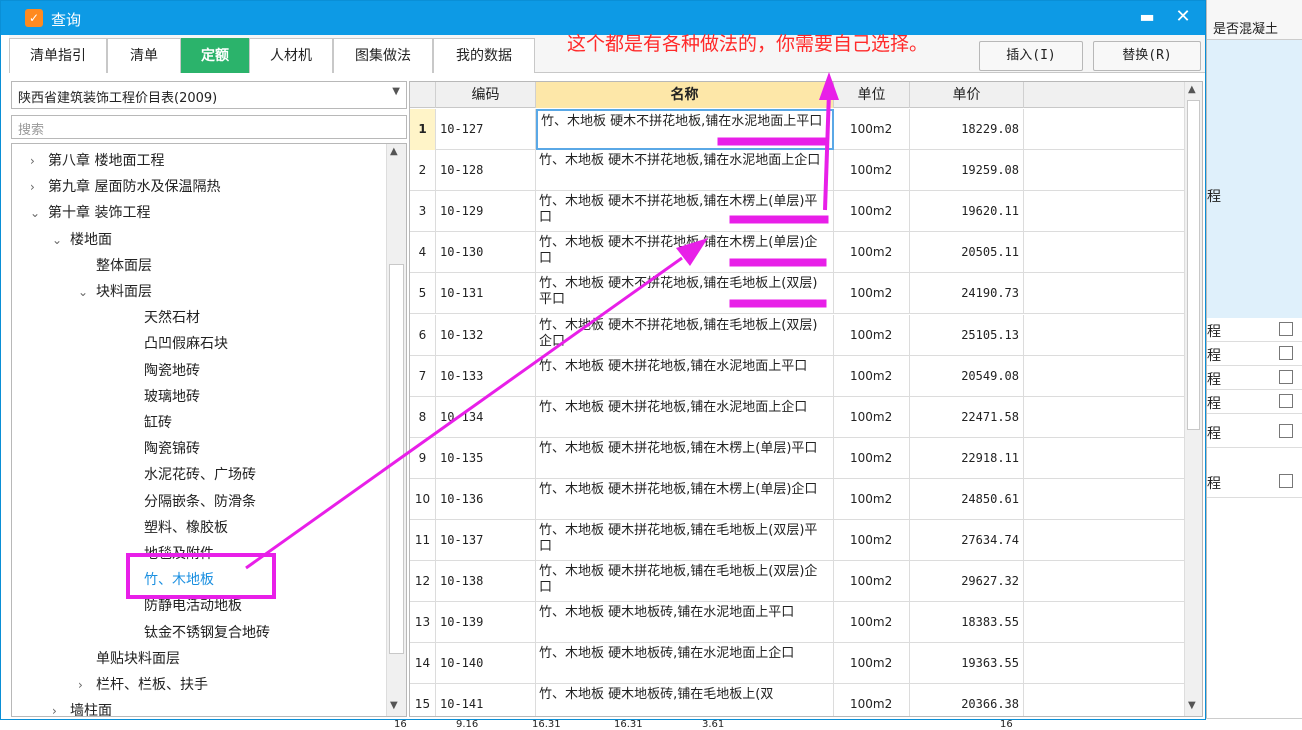 This screenshot has width=1302, height=730. I want to click on grid-scrollbar: ▲ ▼, so click(1193, 399).